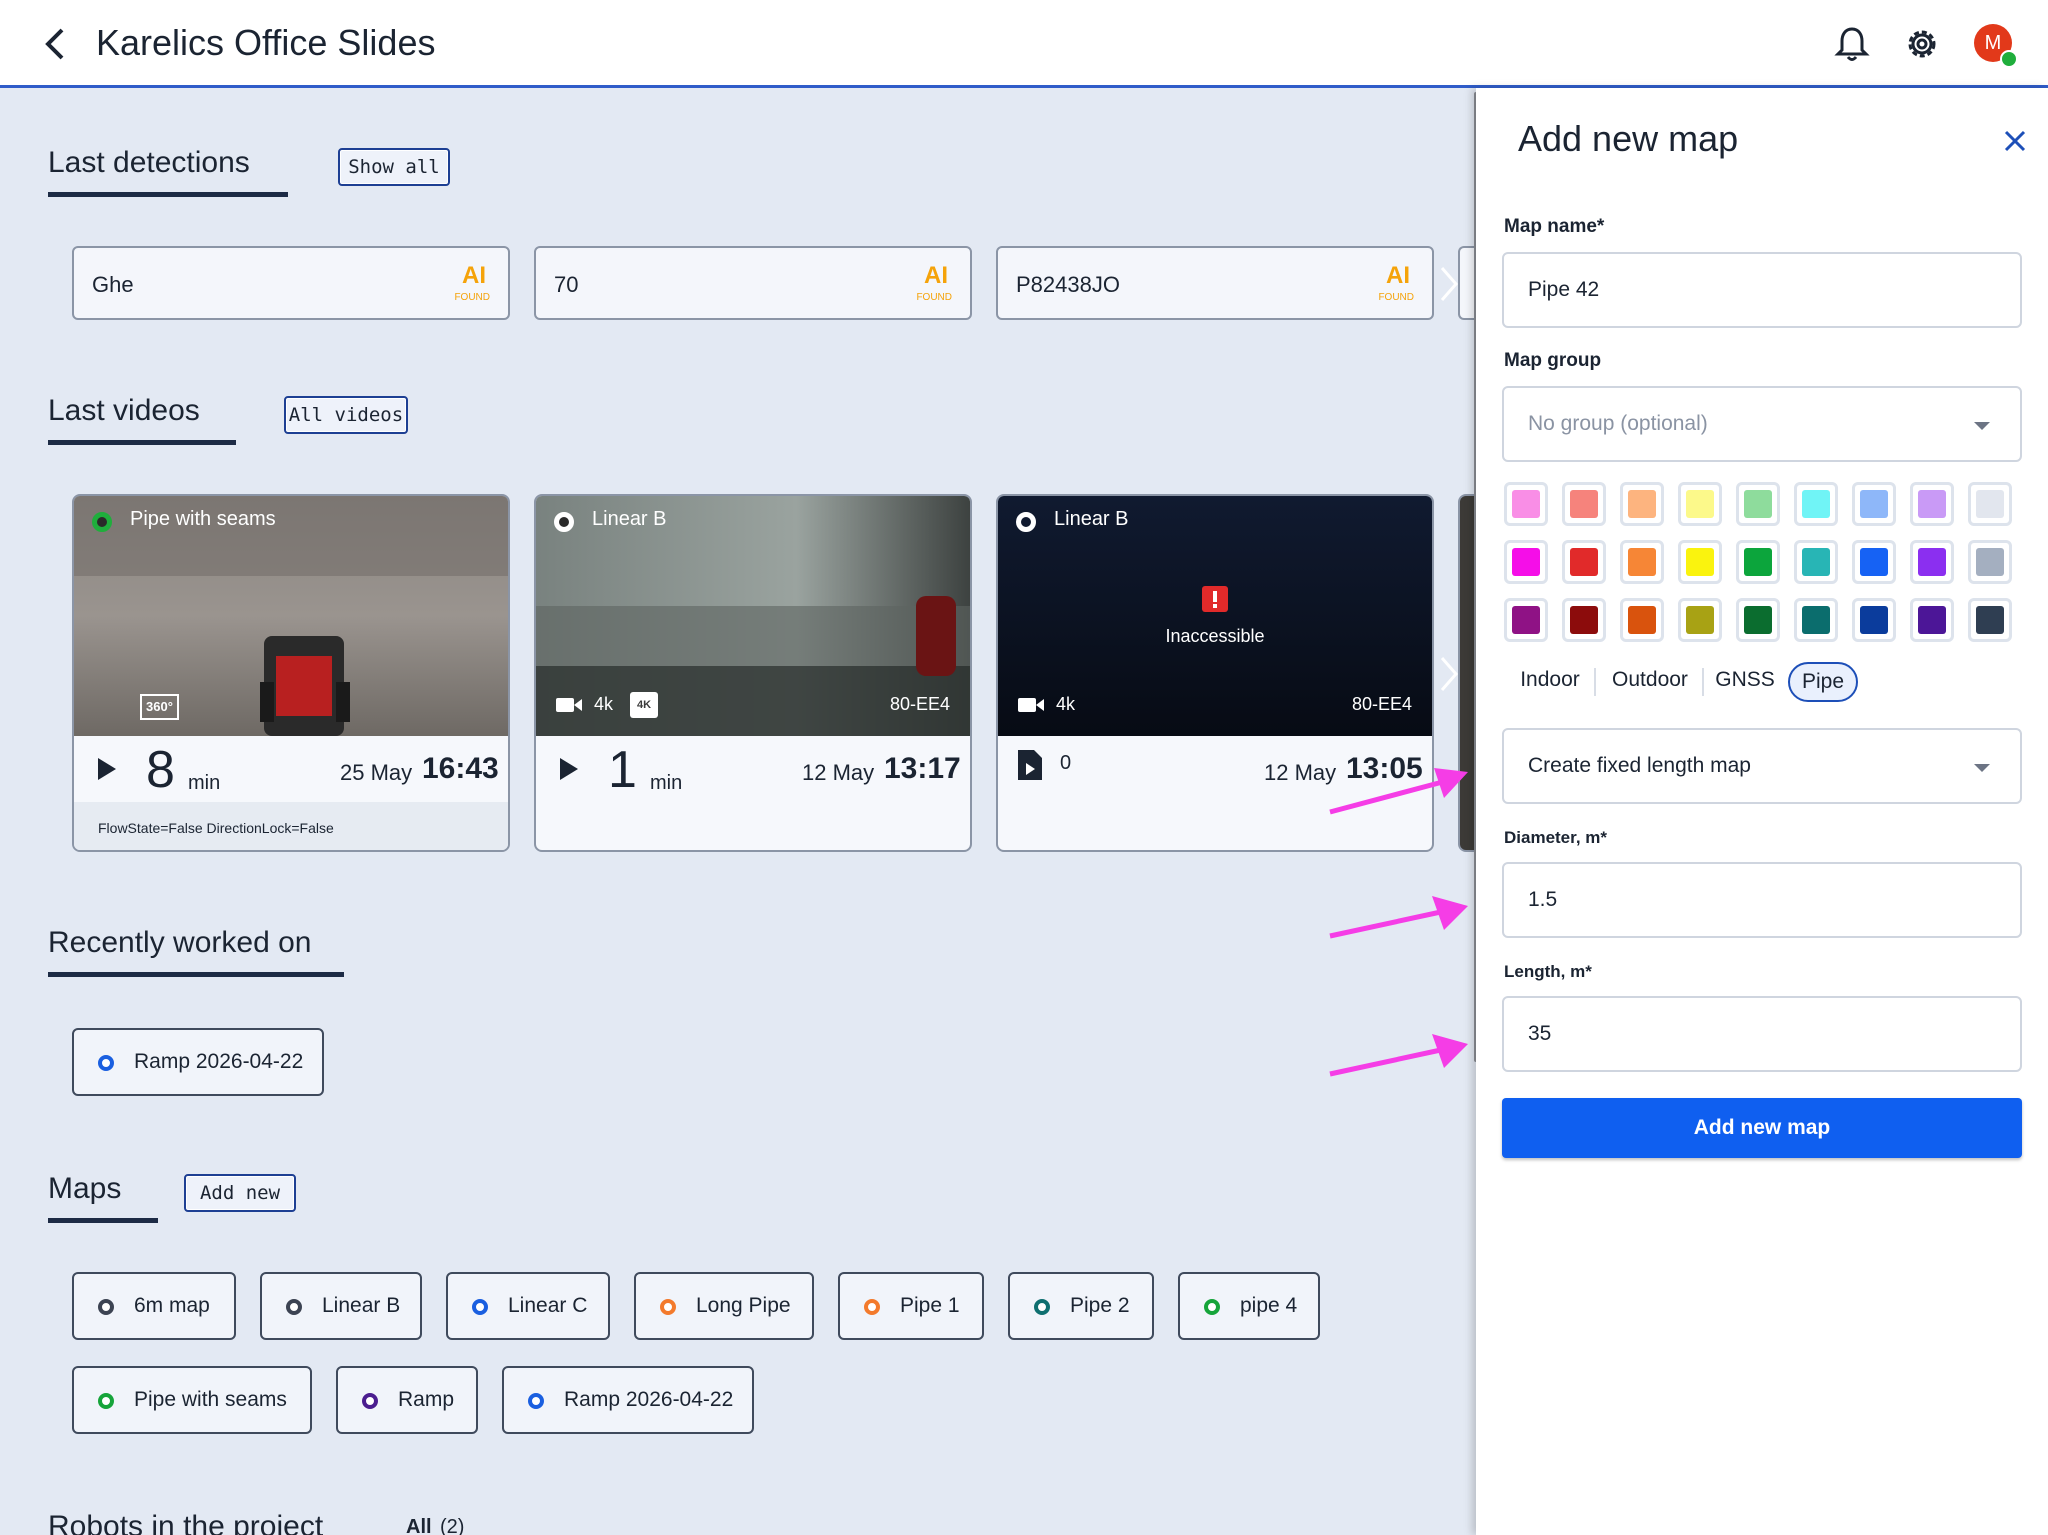  I want to click on map-chip: Linear C, so click(528, 1306).